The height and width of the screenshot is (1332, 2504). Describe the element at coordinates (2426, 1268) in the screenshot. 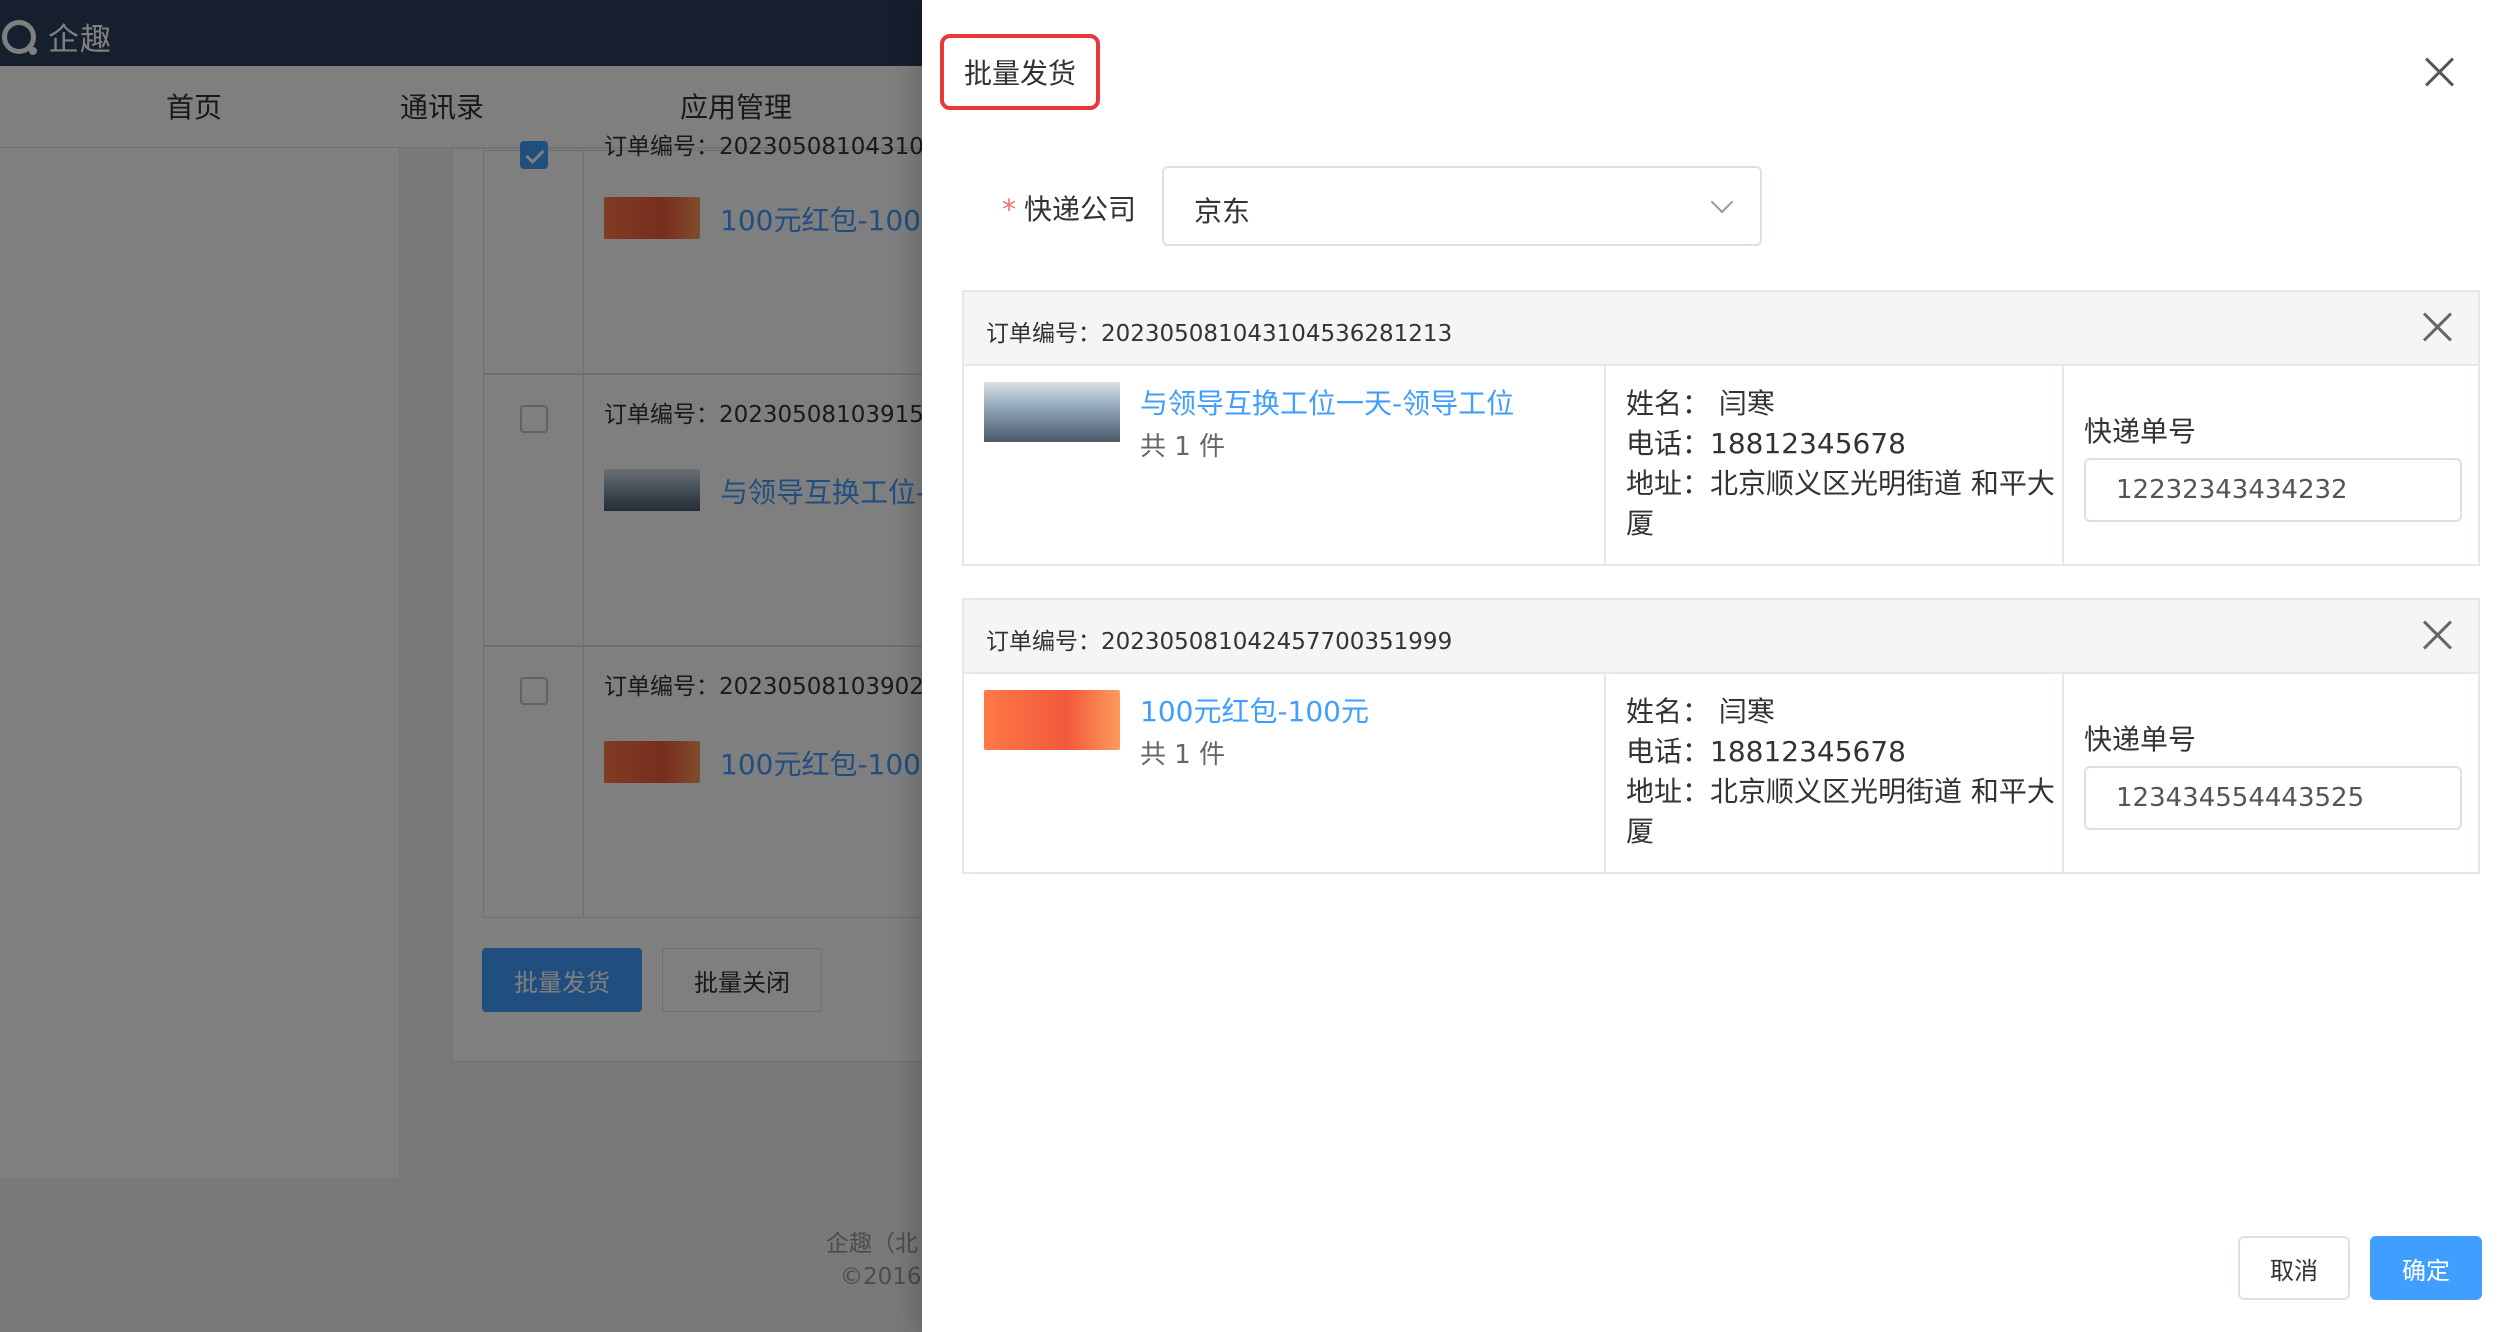

I see `confirm-button: 确定` at that location.